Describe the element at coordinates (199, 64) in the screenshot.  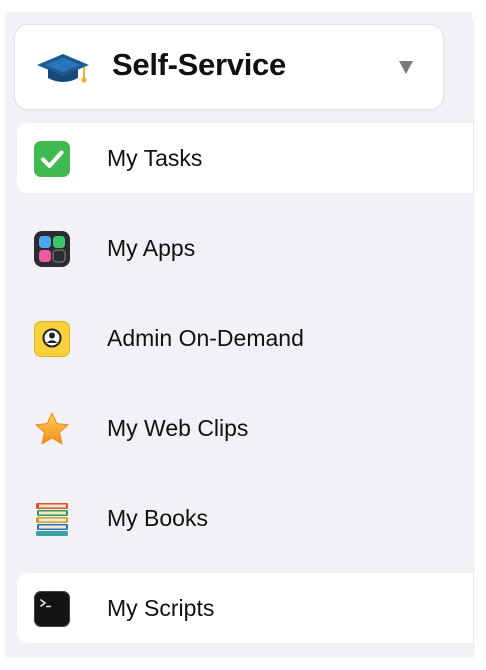
I see `app-title: Self-Service` at that location.